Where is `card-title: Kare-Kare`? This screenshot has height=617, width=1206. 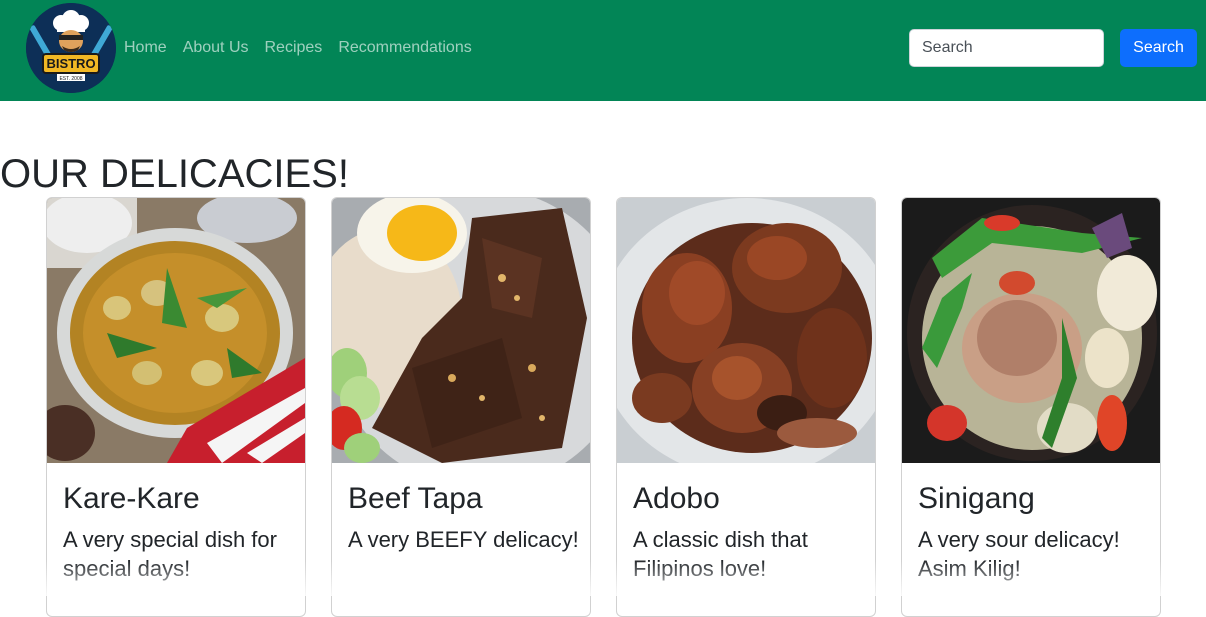 card-title: Kare-Kare is located at coordinates (131, 498).